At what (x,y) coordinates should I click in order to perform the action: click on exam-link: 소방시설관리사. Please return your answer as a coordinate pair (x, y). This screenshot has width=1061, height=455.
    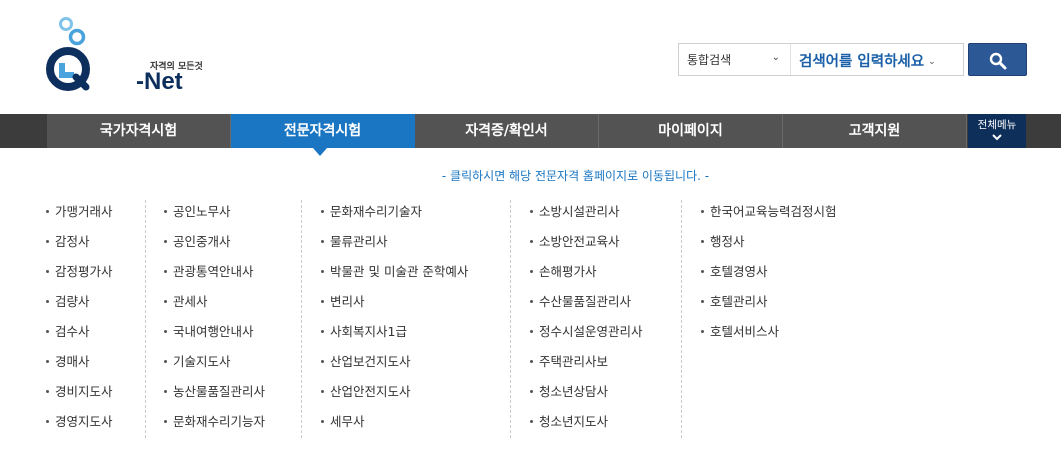
    Looking at the image, I should click on (605, 215).